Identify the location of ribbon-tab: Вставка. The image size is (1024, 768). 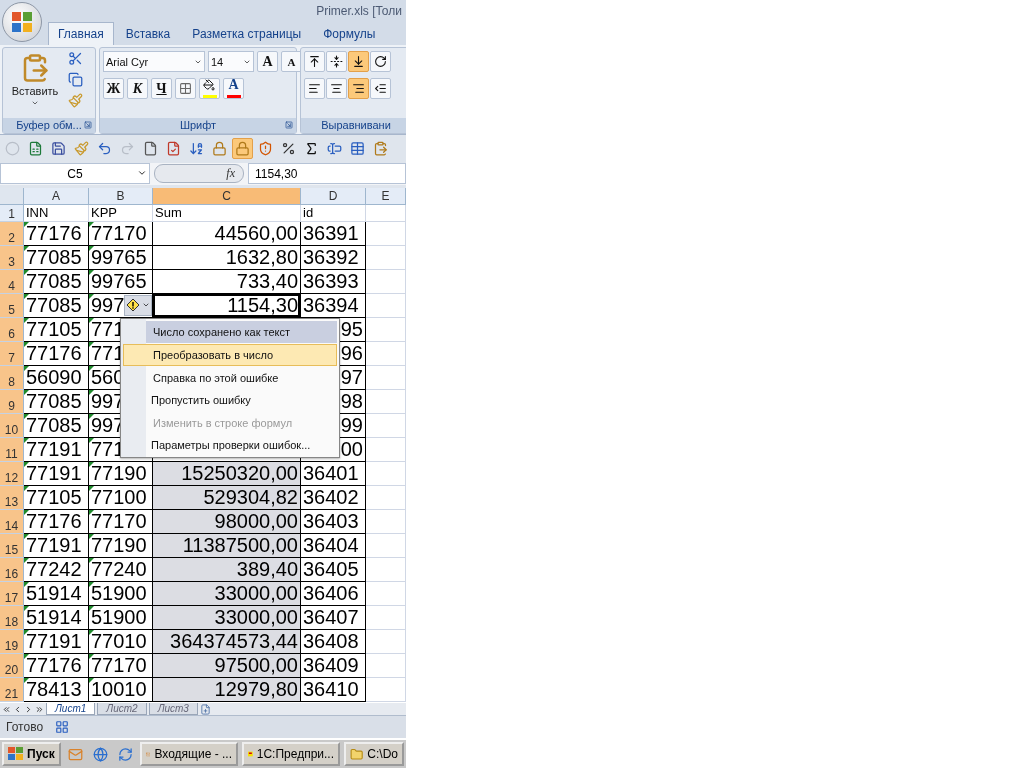
(148, 33).